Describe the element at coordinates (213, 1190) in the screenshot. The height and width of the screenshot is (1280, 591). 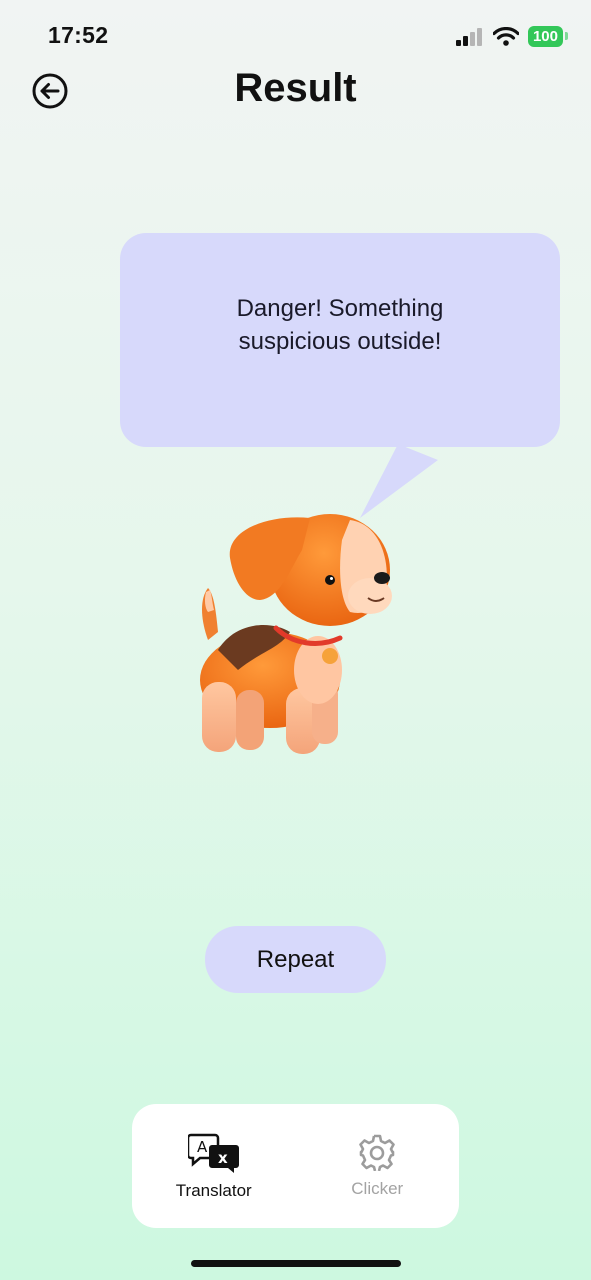
I see `tab-translator-label: Translator` at that location.